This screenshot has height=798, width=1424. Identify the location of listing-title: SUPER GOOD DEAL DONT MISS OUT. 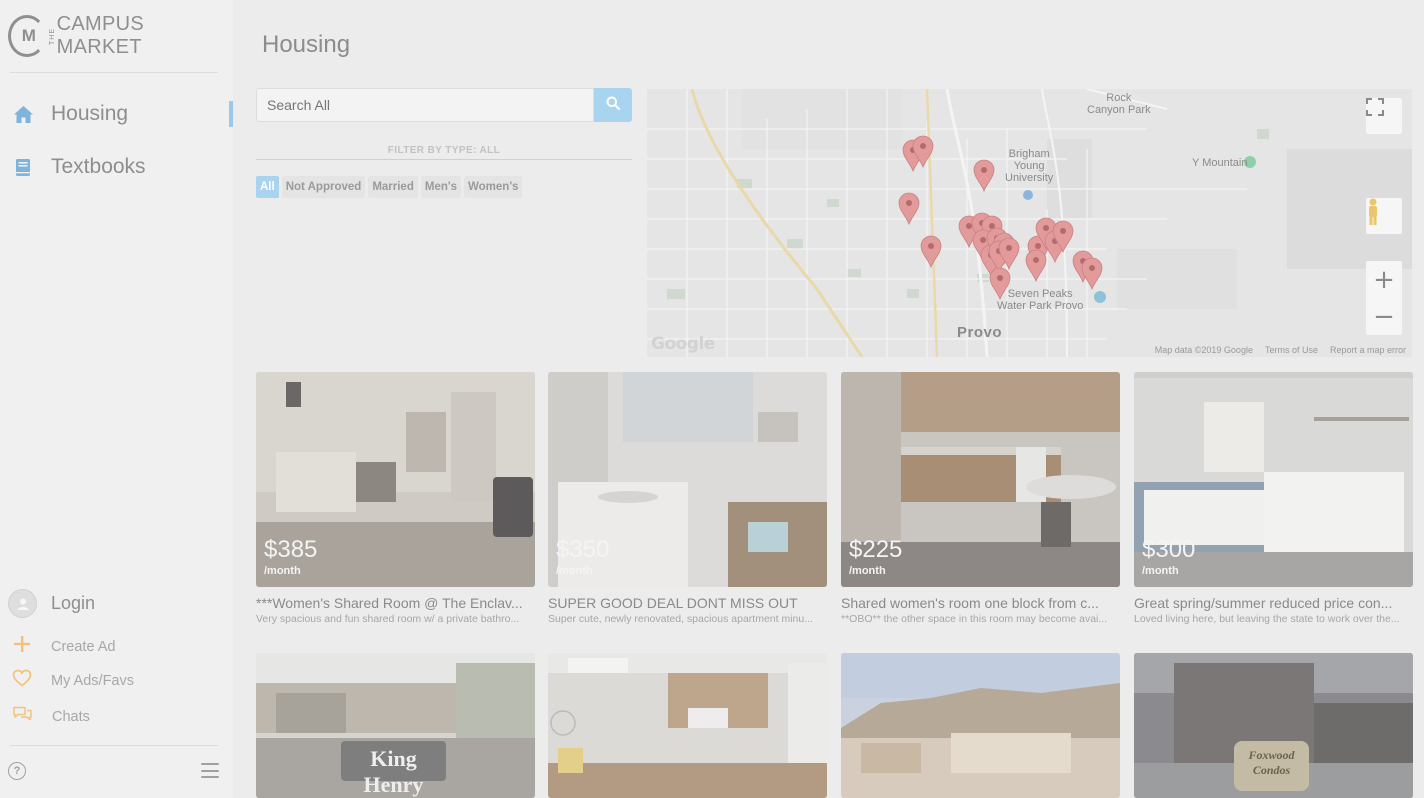
(687, 603).